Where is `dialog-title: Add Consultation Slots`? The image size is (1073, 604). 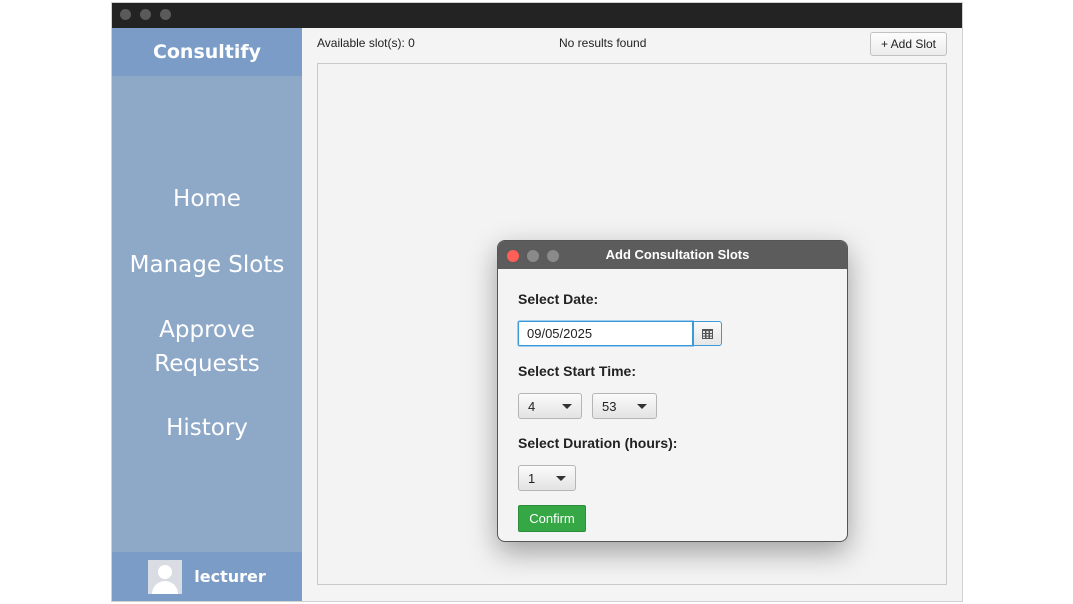 dialog-title: Add Consultation Slots is located at coordinates (677, 254).